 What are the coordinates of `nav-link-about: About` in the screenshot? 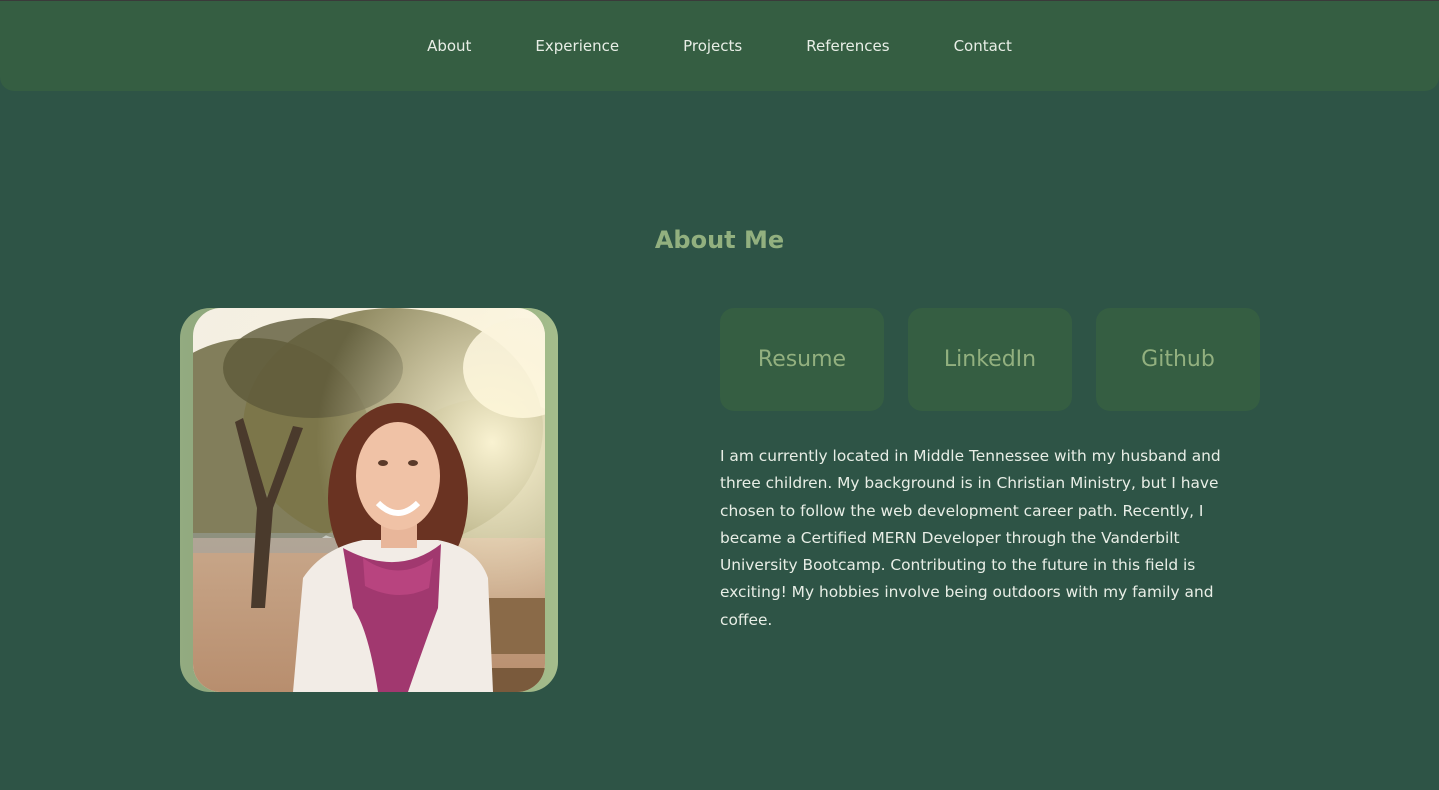 It's located at (449, 46).